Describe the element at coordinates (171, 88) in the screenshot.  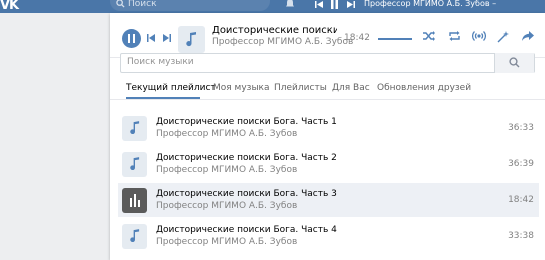
I see `tab-current-playlist: Текущий плейлист` at that location.